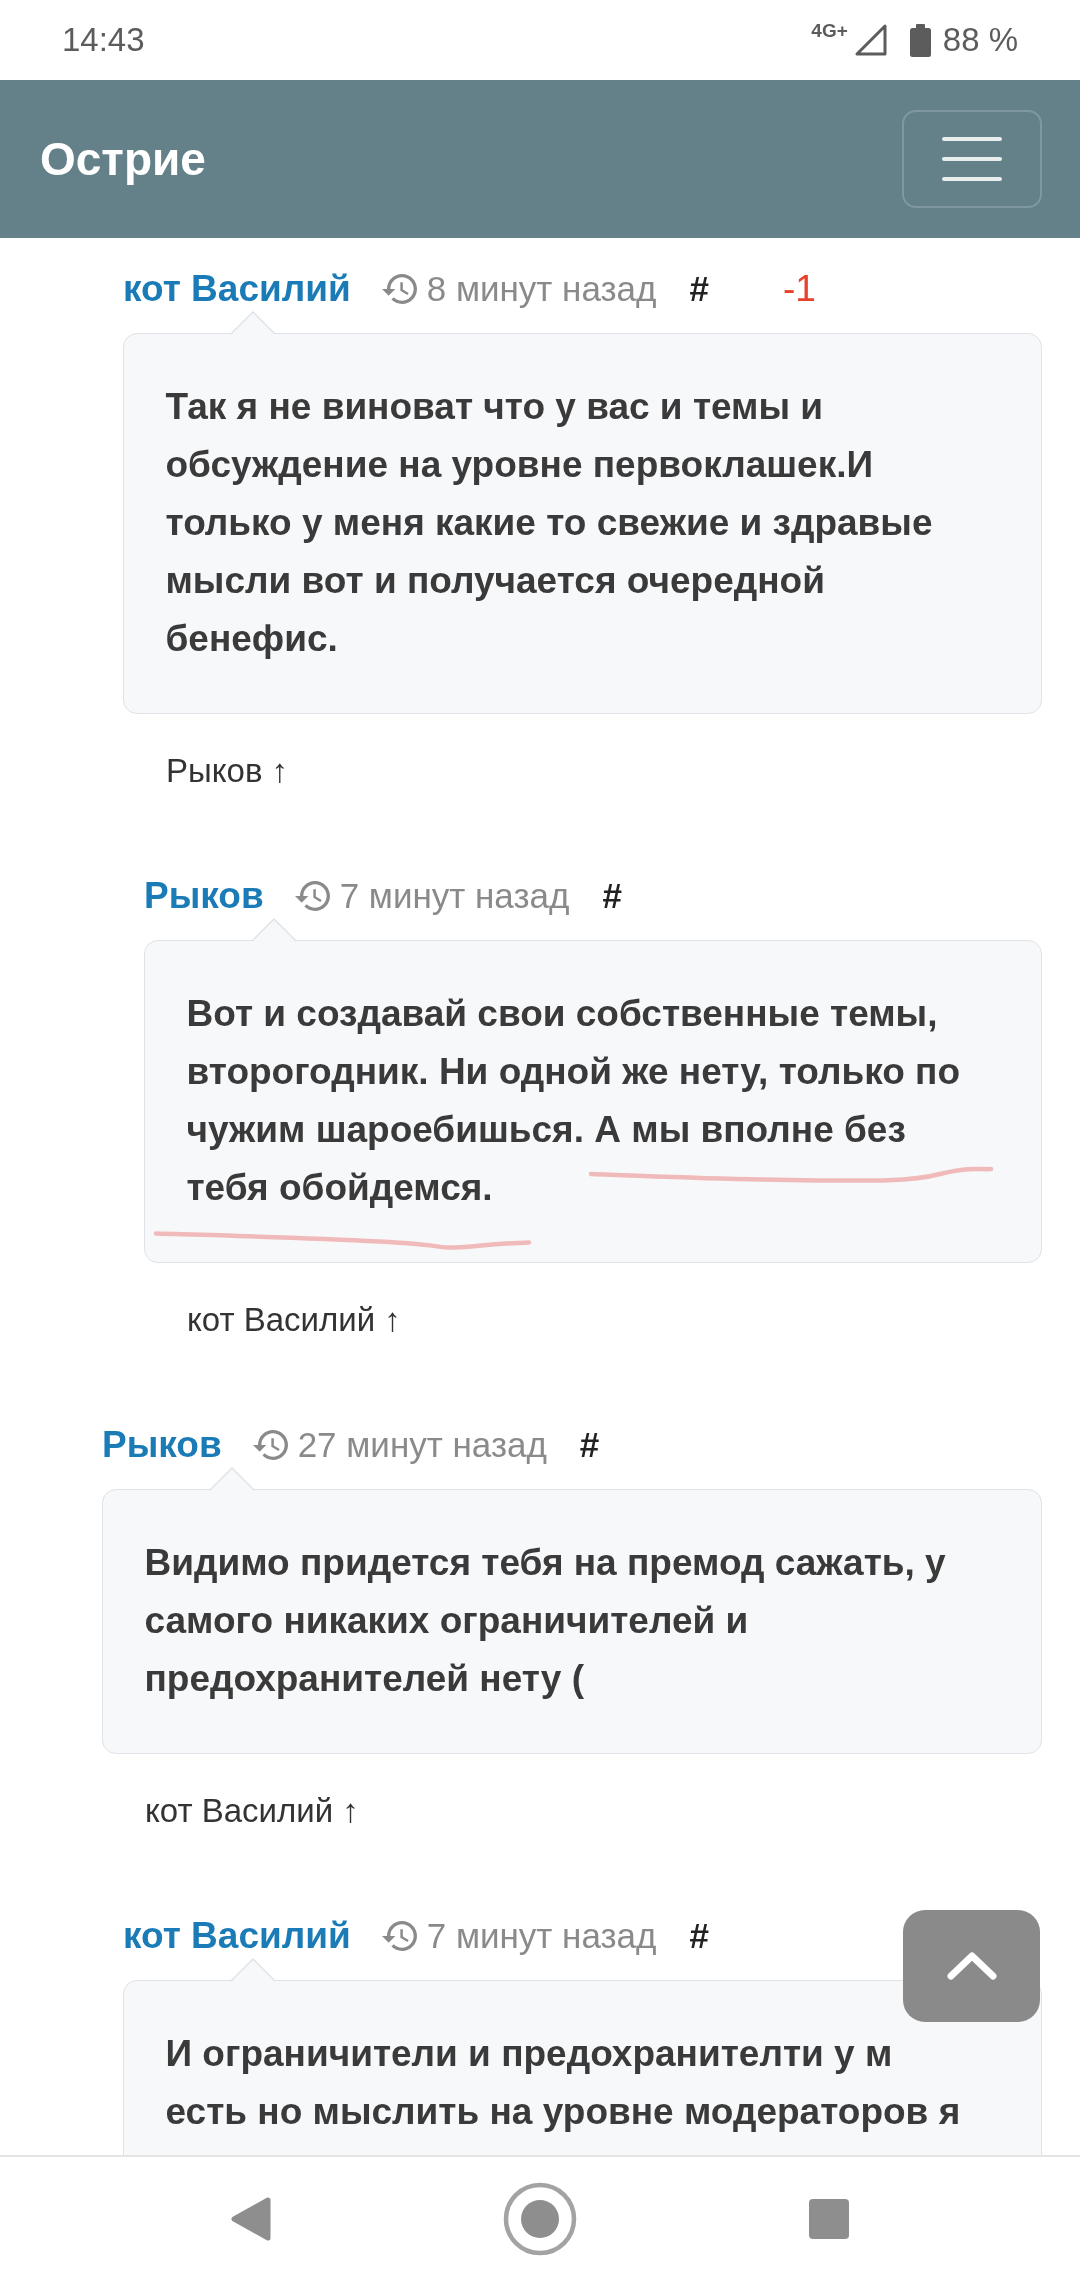 This screenshot has height=2280, width=1080. Describe the element at coordinates (227, 771) in the screenshot. I see `parent-comment-link: Рыков ↑` at that location.